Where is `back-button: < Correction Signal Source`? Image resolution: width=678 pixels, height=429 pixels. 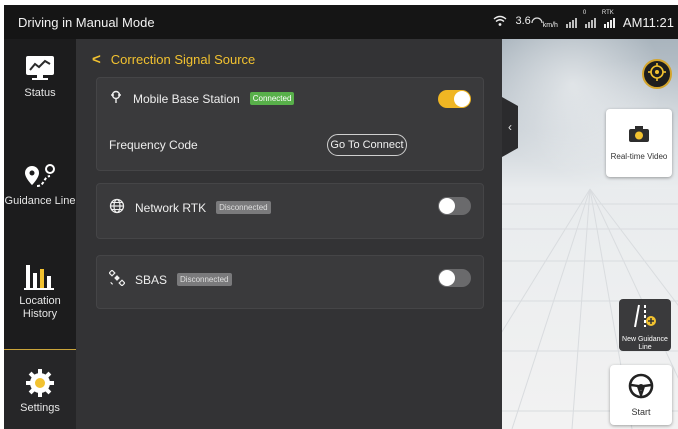
back-button: < Correction Signal Source is located at coordinates (173, 59).